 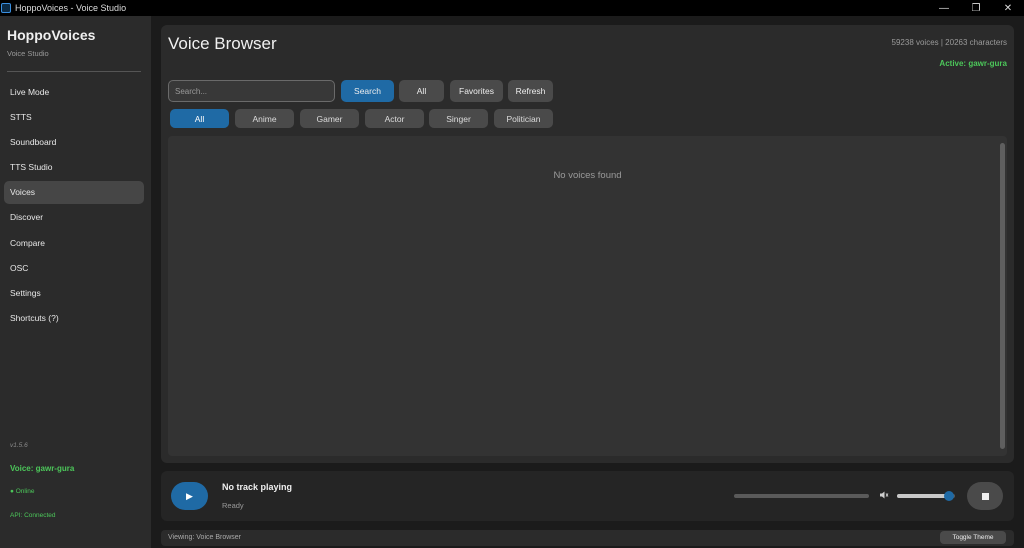 What do you see at coordinates (587, 538) in the screenshot?
I see `status-bar: Viewing: Voice Browser Toggle Theme` at bounding box center [587, 538].